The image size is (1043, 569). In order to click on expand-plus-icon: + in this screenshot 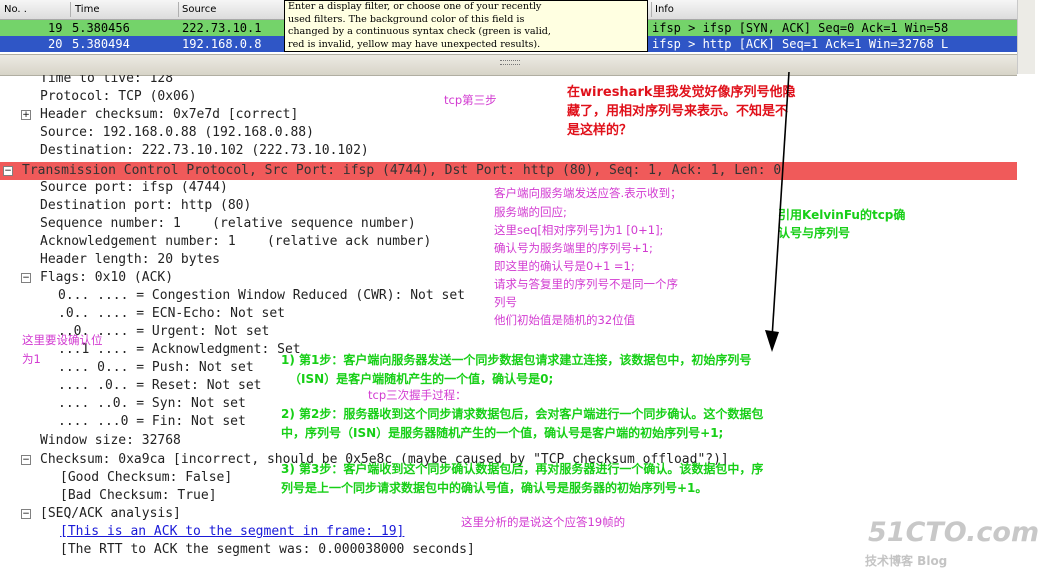, I will do `click(26, 115)`.